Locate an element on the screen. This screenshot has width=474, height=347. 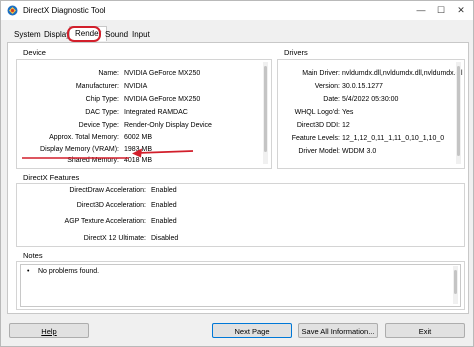
tab-sound: Sound is located at coordinates (116, 34).